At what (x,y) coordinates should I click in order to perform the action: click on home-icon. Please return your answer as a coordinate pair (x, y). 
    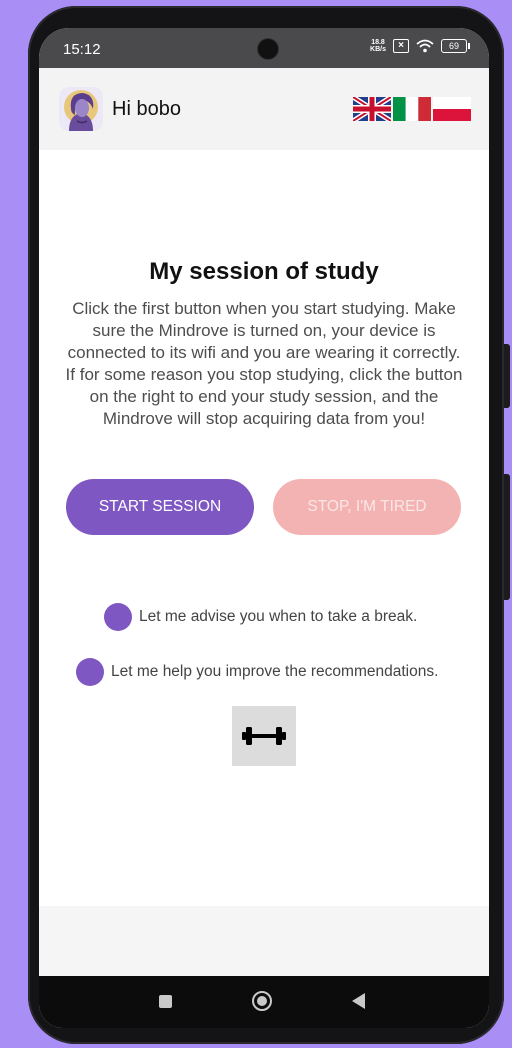
    Looking at the image, I should click on (262, 1001).